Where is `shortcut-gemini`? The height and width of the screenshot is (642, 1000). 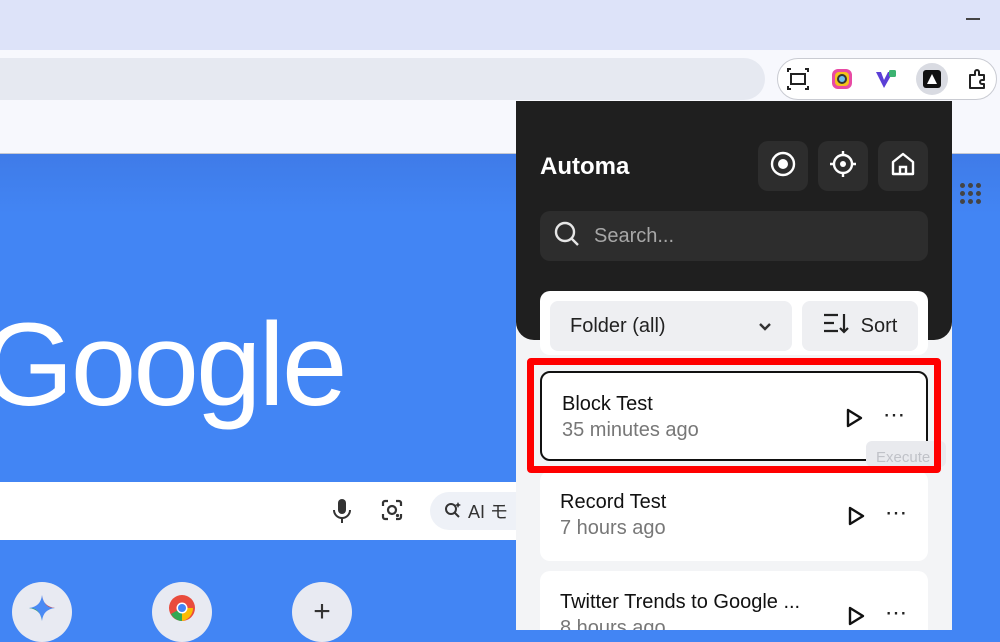
shortcut-gemini is located at coordinates (42, 612).